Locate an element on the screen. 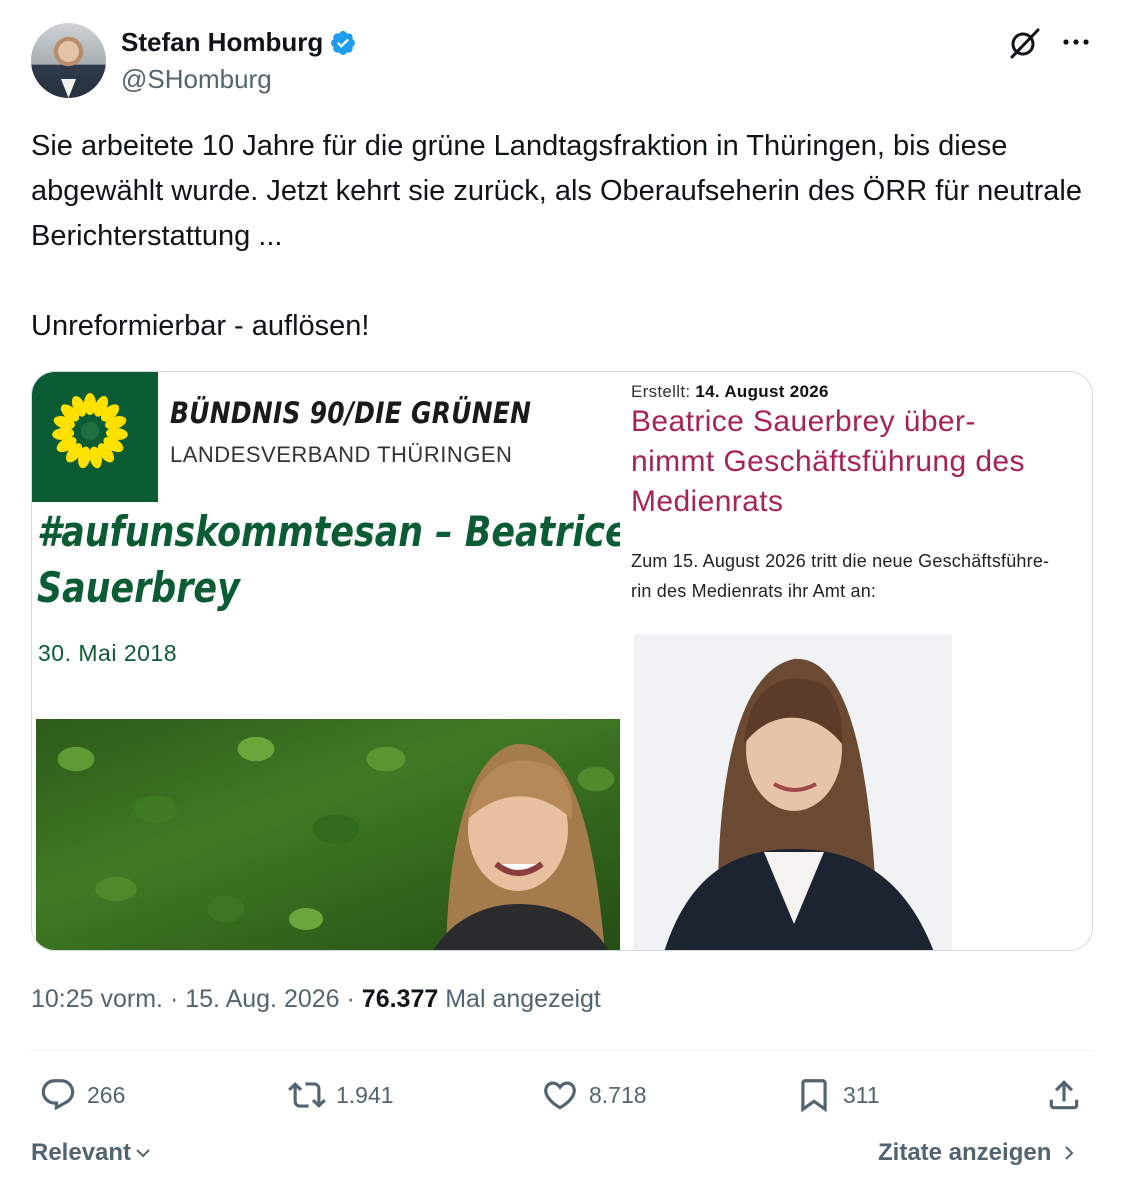 The height and width of the screenshot is (1192, 1123). author-name-row: Stefan Homburg is located at coordinates (239, 42).